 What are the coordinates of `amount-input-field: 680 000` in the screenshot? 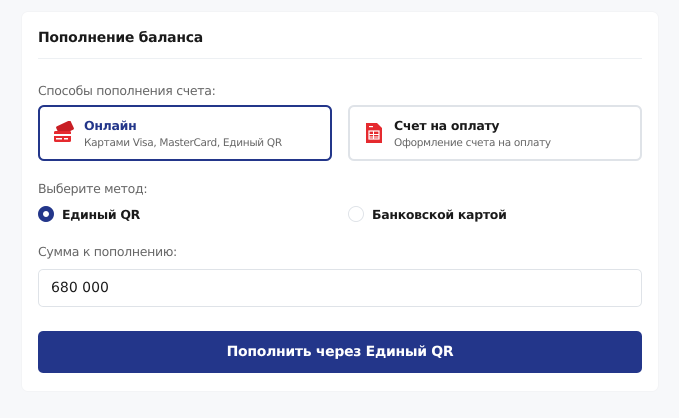 It's located at (340, 288).